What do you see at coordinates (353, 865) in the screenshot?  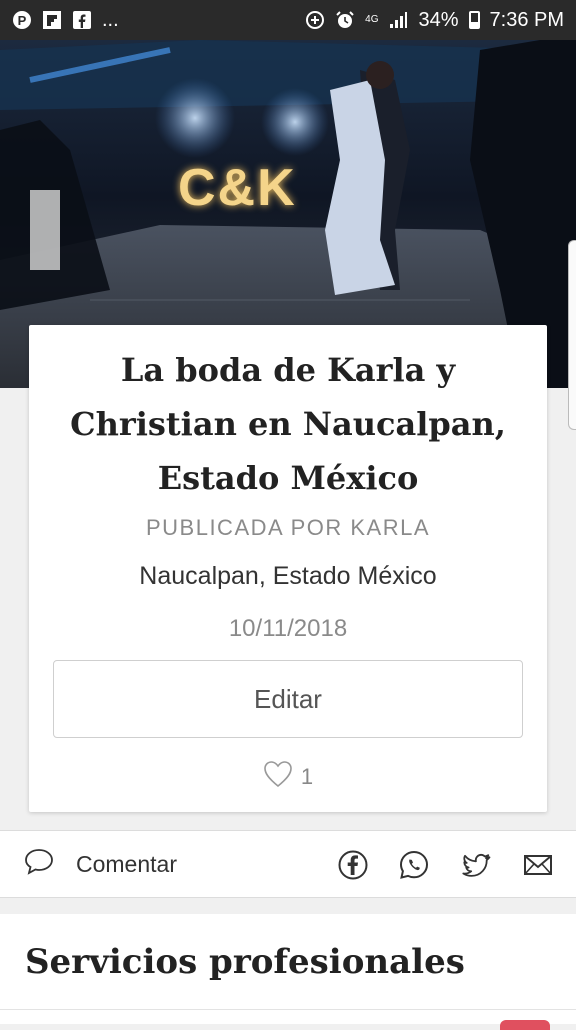 I see `facebook-icon` at bounding box center [353, 865].